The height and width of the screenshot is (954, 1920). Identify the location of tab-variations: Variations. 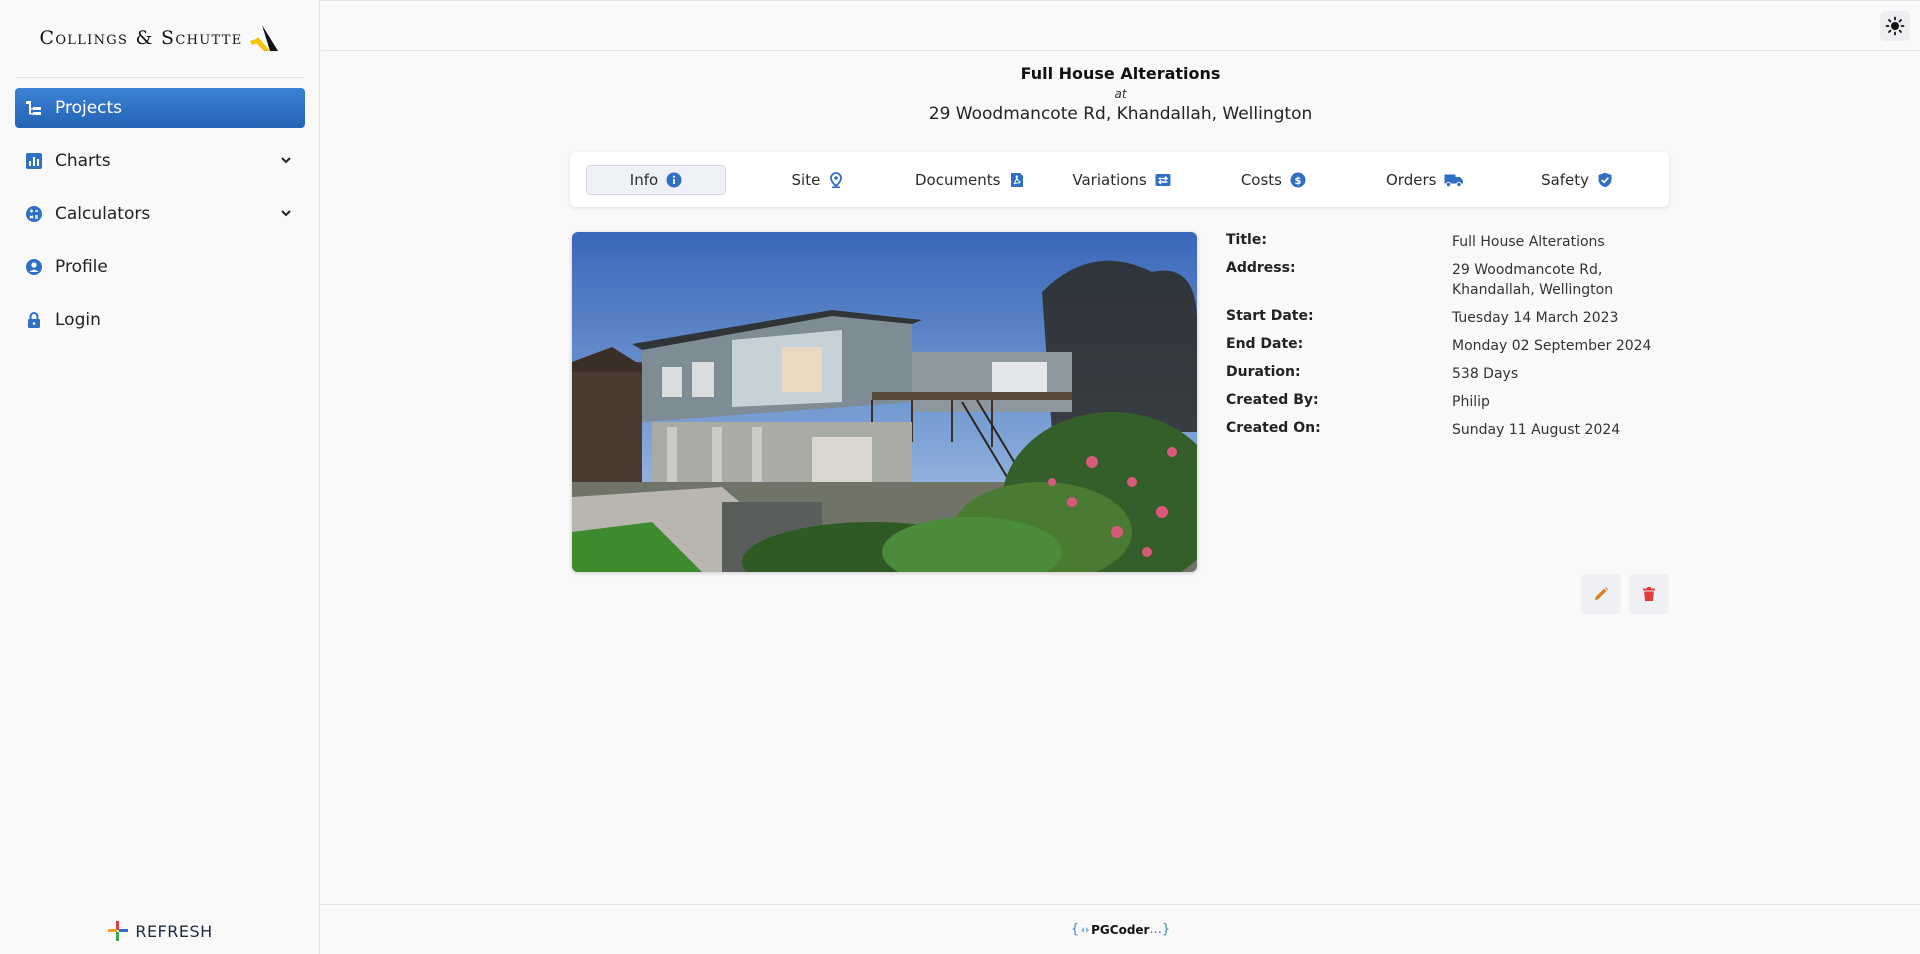
(1122, 180).